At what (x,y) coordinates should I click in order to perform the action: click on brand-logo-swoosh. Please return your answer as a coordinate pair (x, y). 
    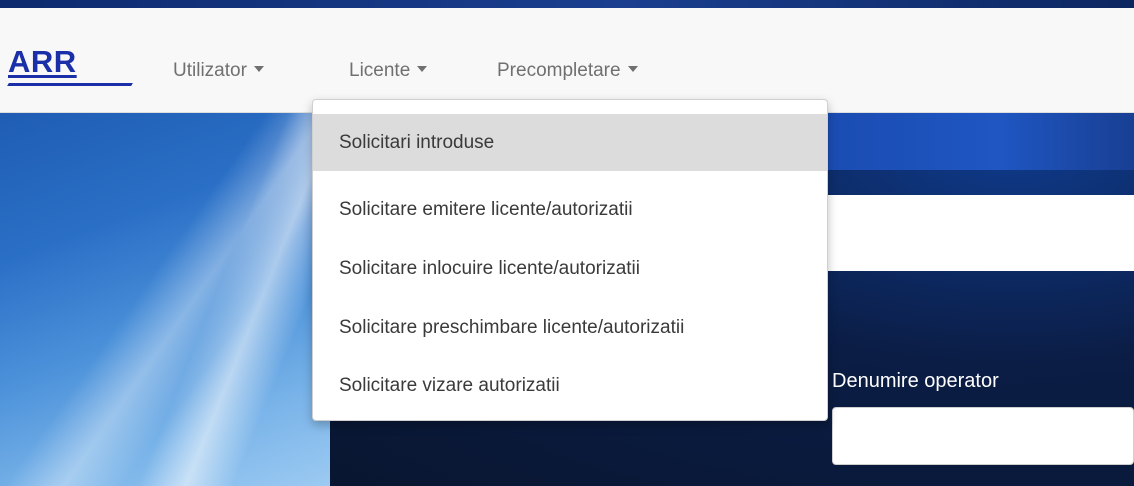
    Looking at the image, I should click on (70, 84).